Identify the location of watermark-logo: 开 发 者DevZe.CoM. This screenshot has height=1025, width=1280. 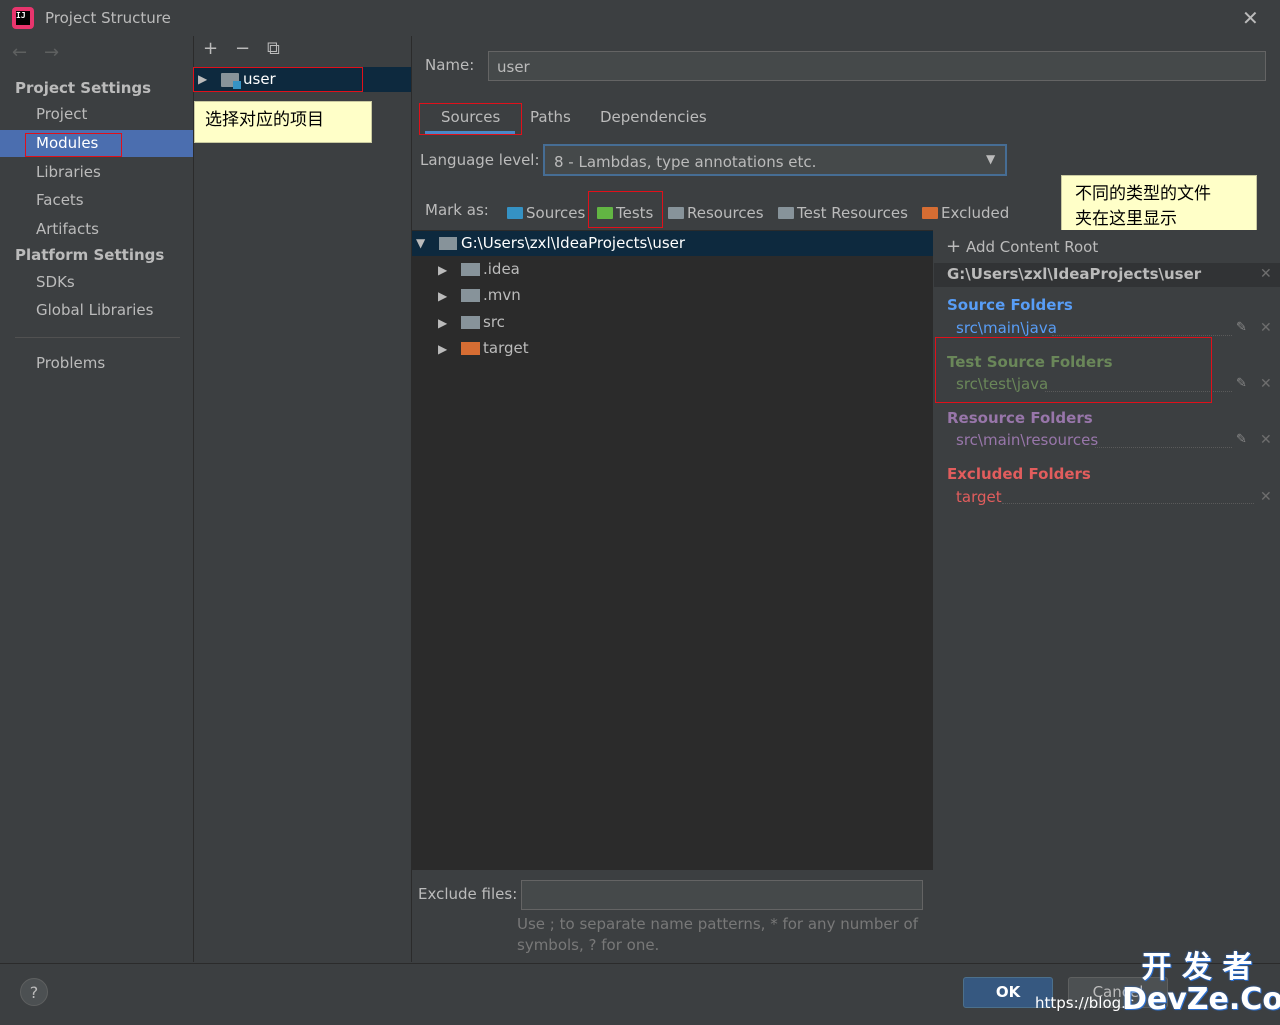
(1201, 983).